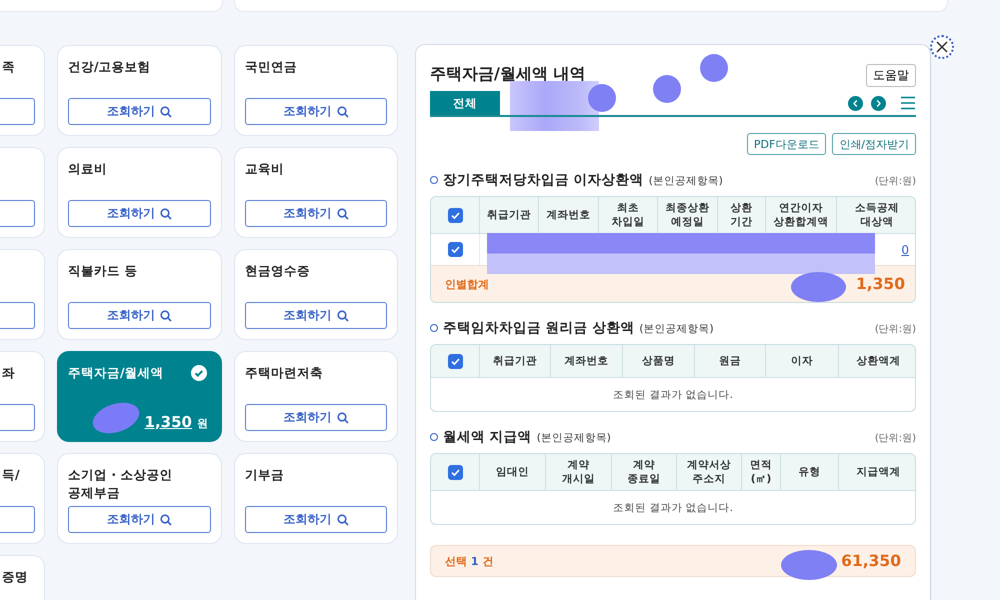  Describe the element at coordinates (876, 215) in the screenshot. I see `column-header: 소득공제 대상액` at that location.